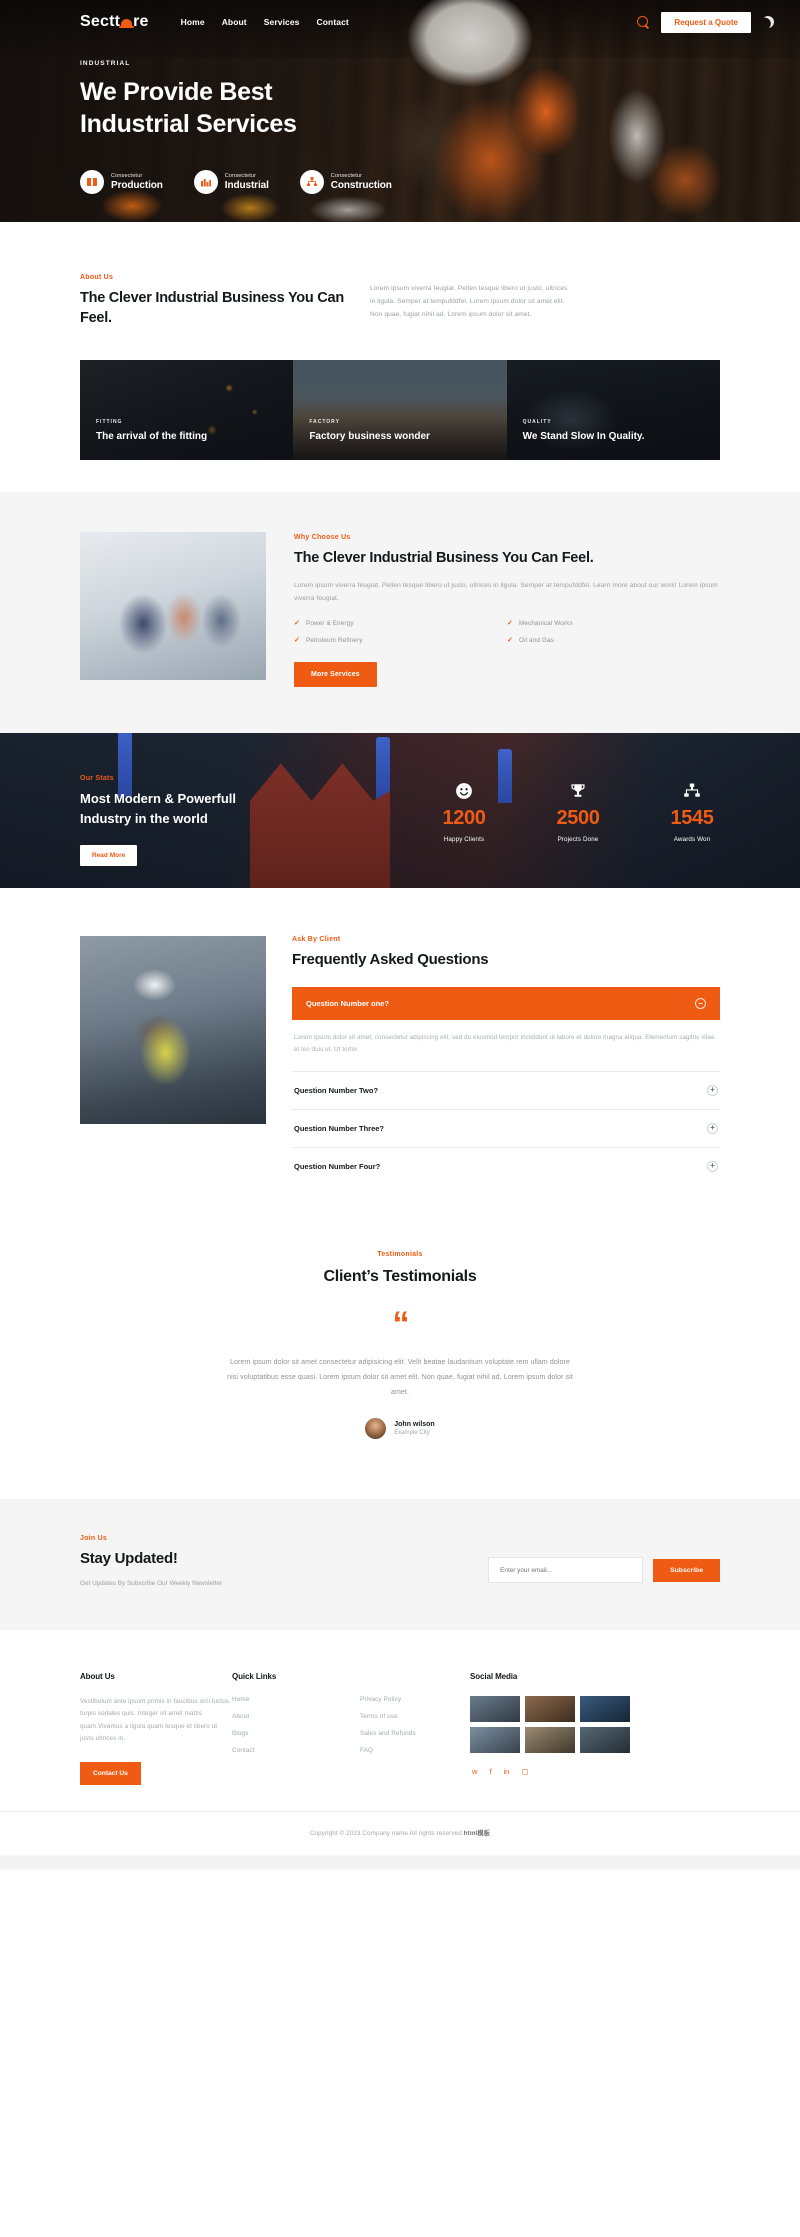  What do you see at coordinates (361, 182) in the screenshot?
I see `hero-feature-text: Consectetur Construction` at bounding box center [361, 182].